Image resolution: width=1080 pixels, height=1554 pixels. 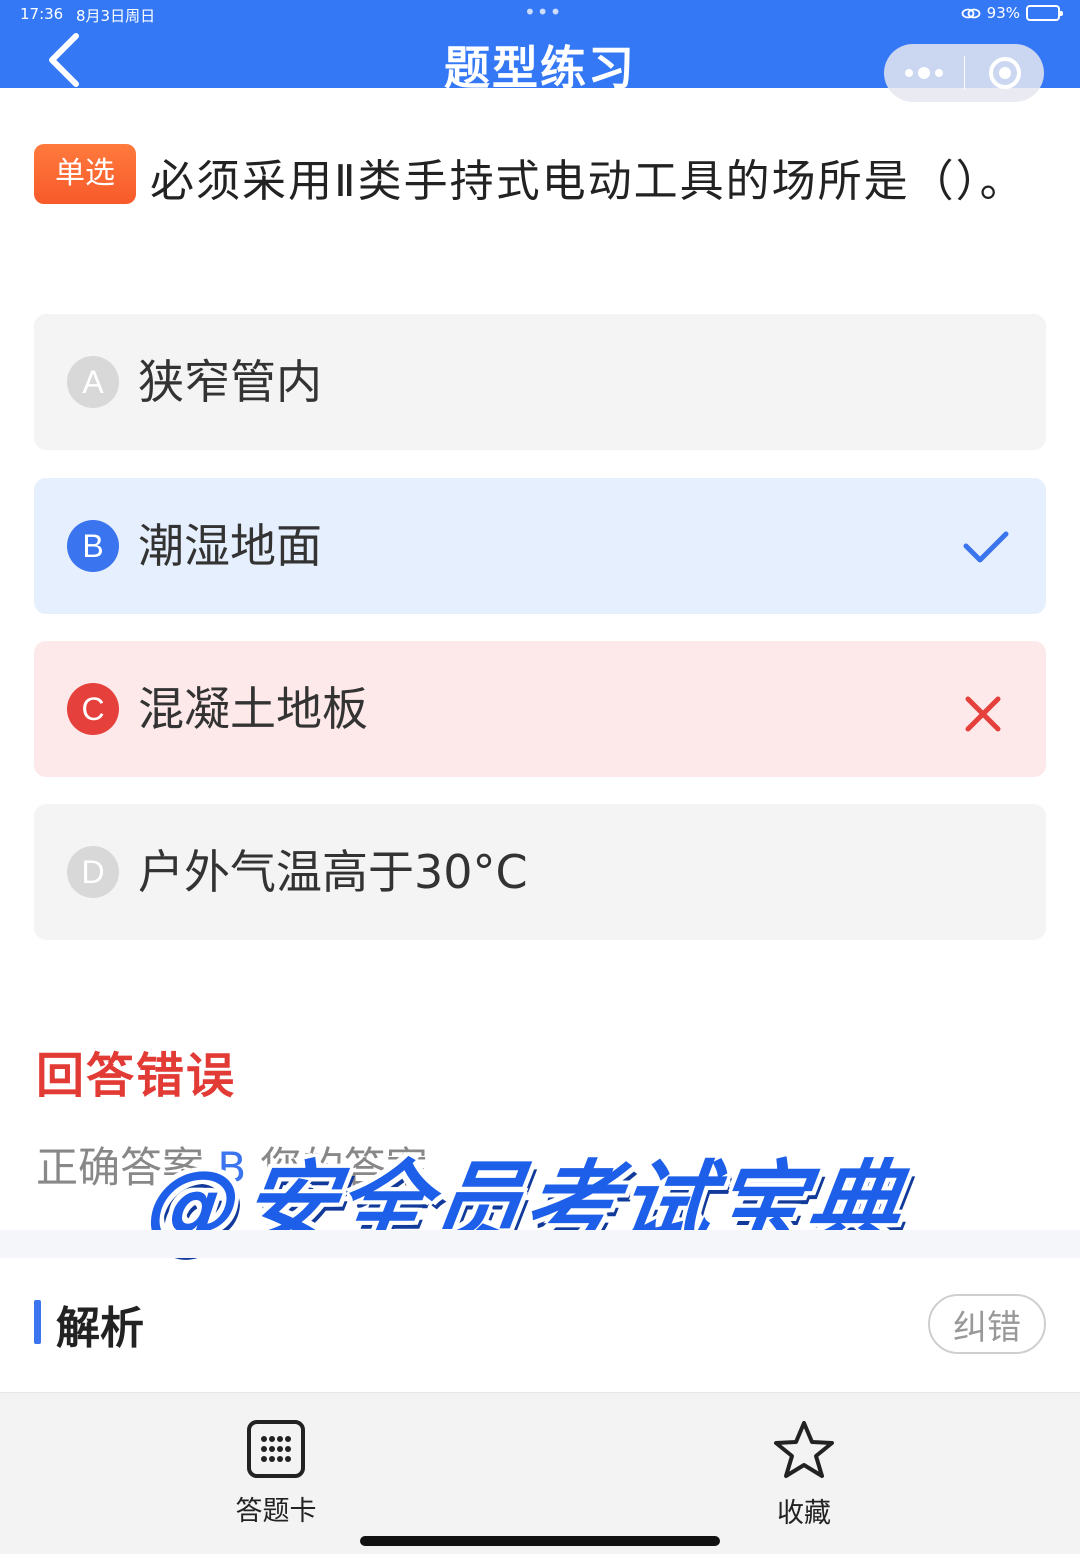 I want to click on battery-icon, so click(x=1044, y=13).